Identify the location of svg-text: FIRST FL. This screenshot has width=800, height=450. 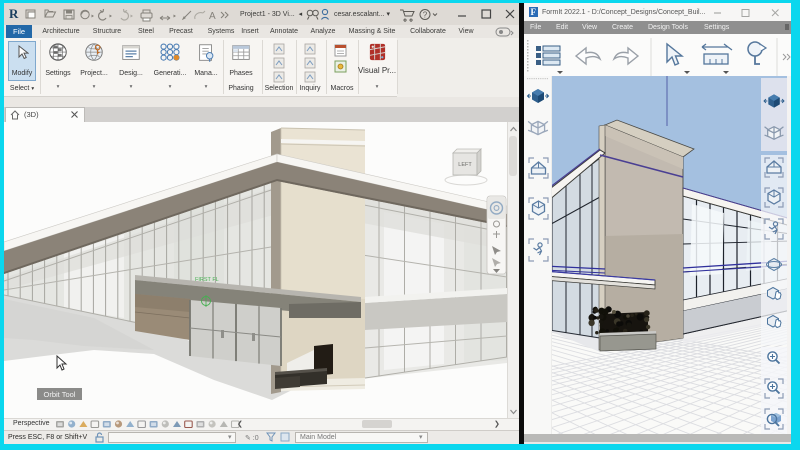
(207, 280).